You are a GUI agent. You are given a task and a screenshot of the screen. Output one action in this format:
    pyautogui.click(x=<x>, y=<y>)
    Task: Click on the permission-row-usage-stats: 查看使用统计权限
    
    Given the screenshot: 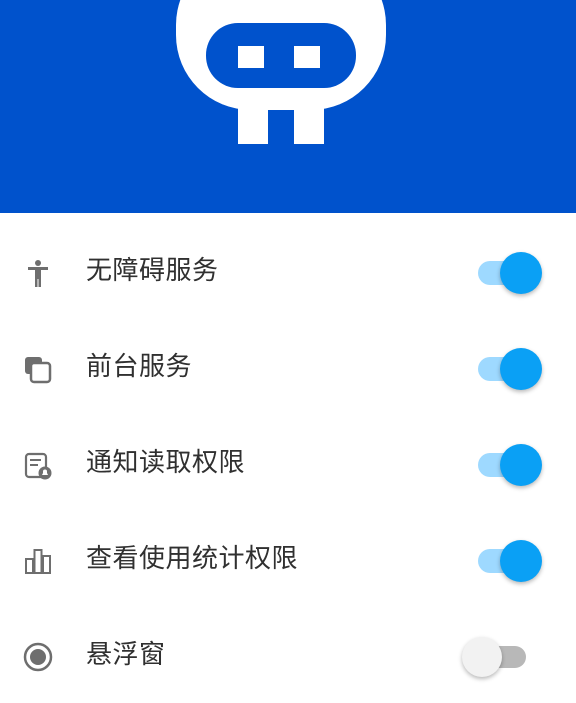 What is the action you would take?
    pyautogui.click(x=288, y=559)
    